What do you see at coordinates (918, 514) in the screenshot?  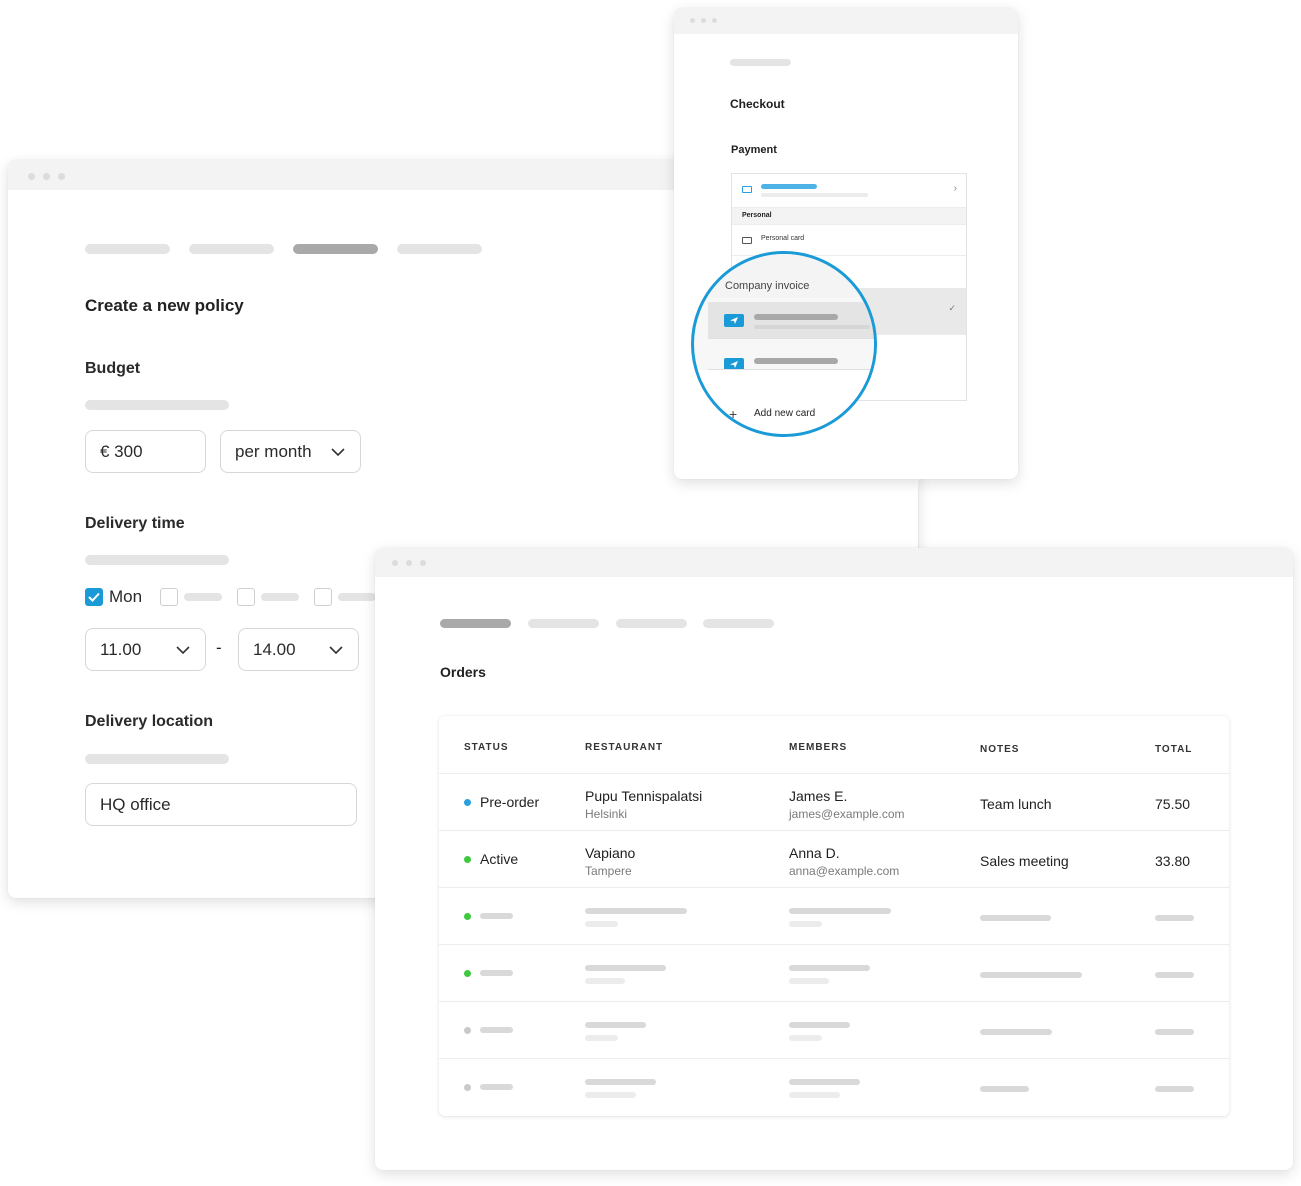 I see `connector-line` at bounding box center [918, 514].